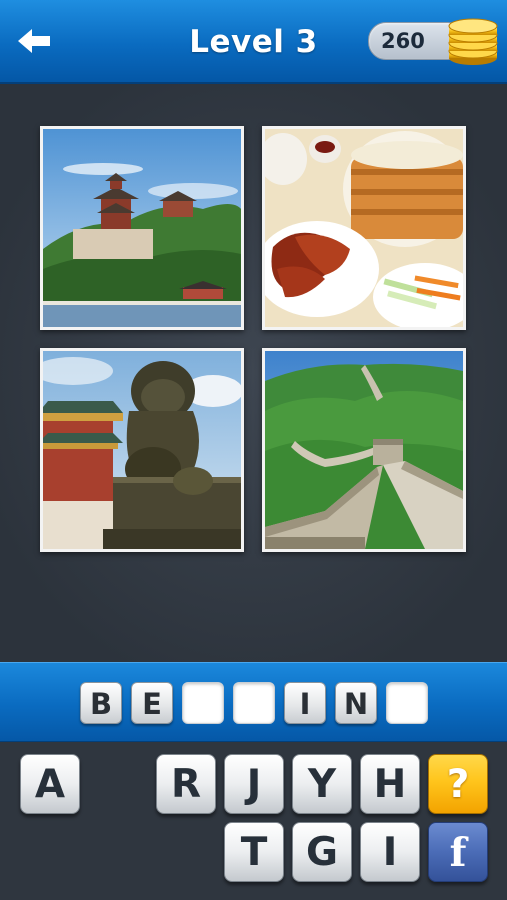 This screenshot has width=507, height=900. Describe the element at coordinates (186, 784) in the screenshot. I see `letter-key-r: R` at that location.